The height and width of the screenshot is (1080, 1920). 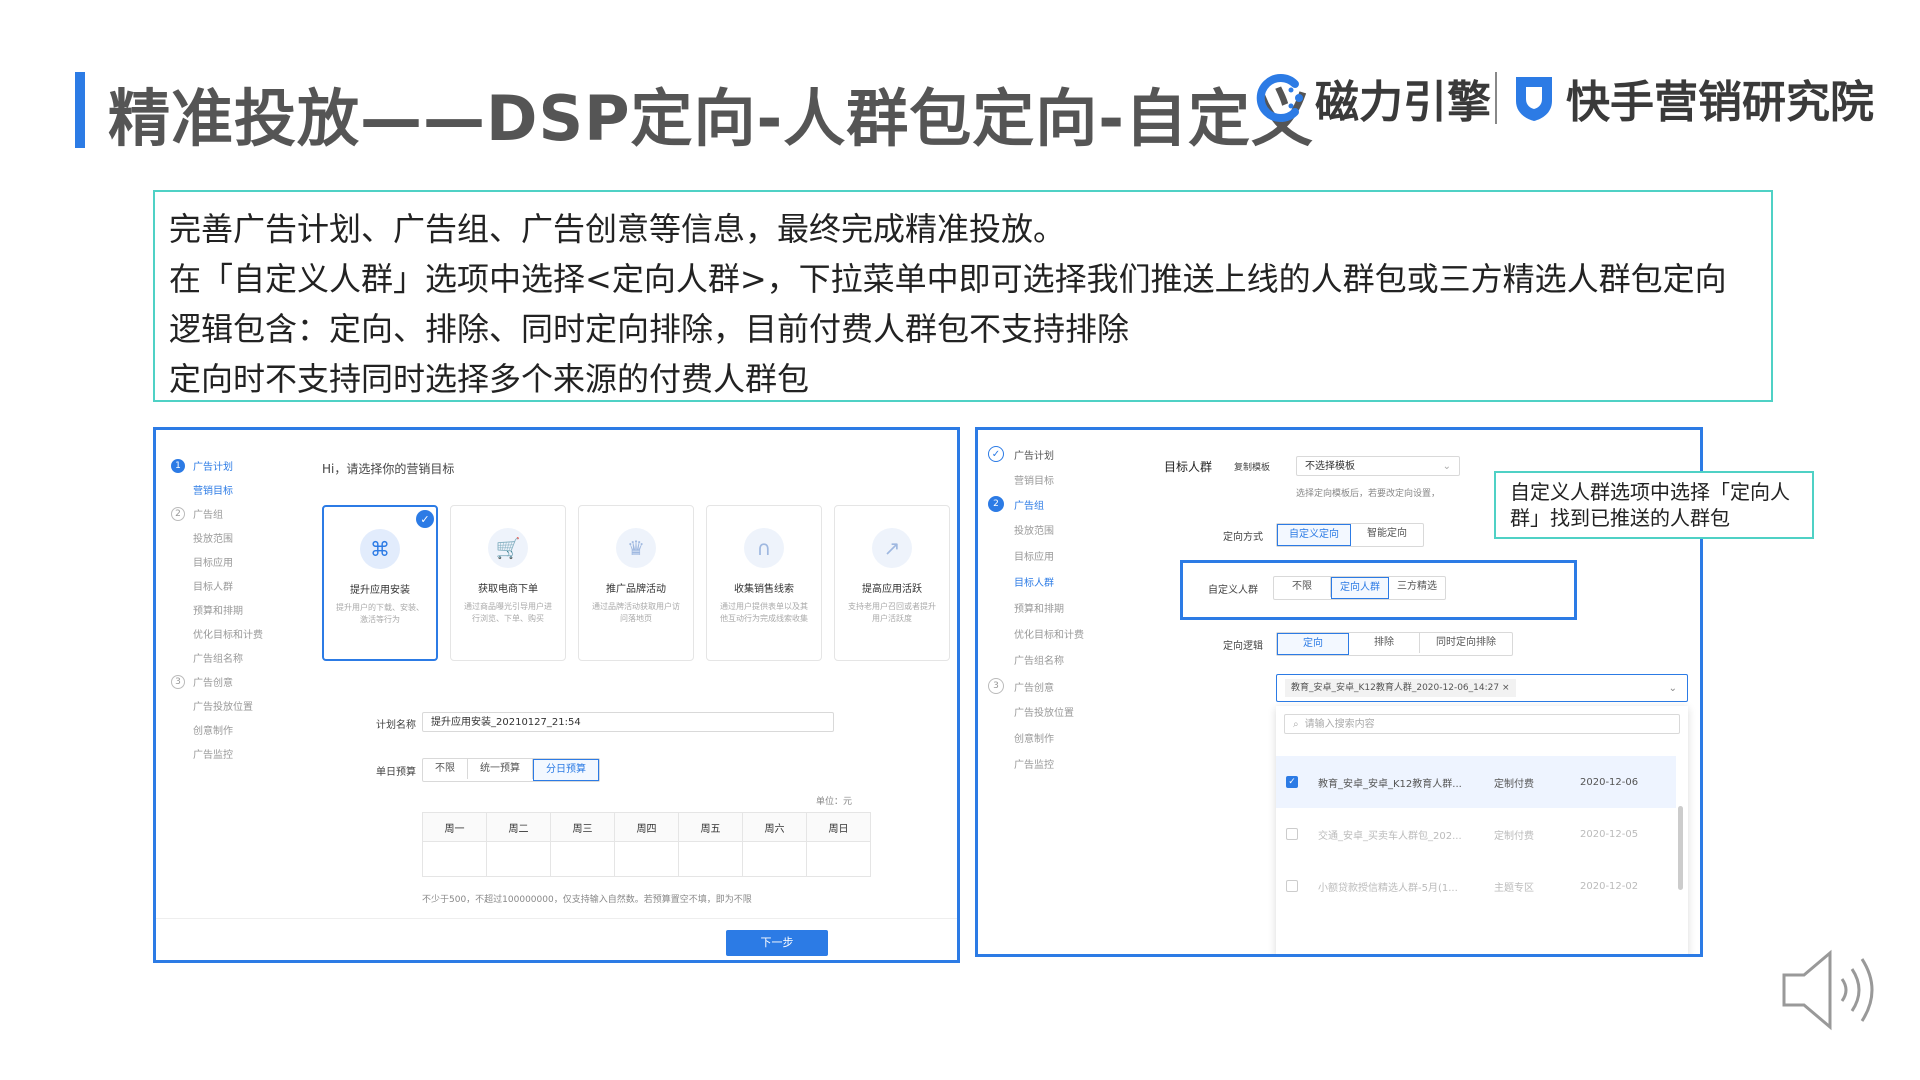 I want to click on mode-custom: 自定义定向, so click(x=1314, y=535).